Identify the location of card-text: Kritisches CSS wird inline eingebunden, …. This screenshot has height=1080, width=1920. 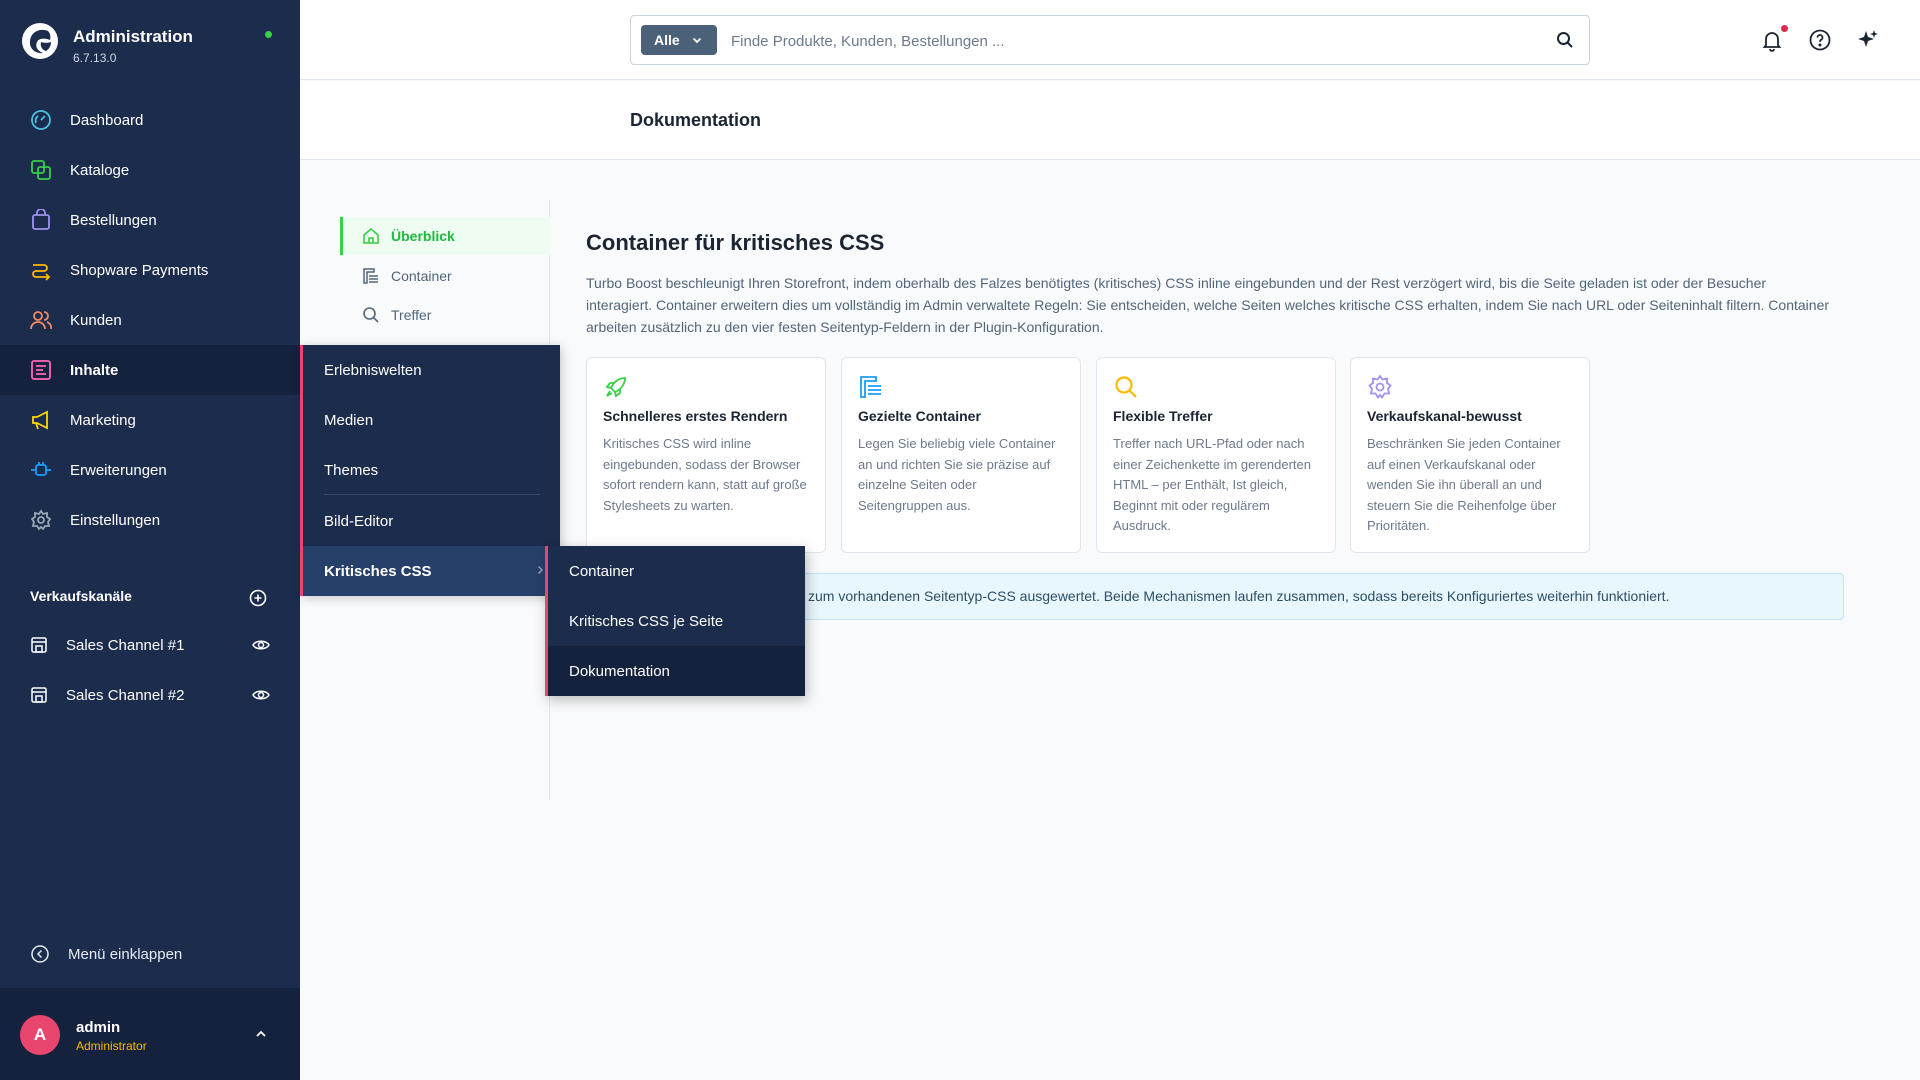
(705, 474).